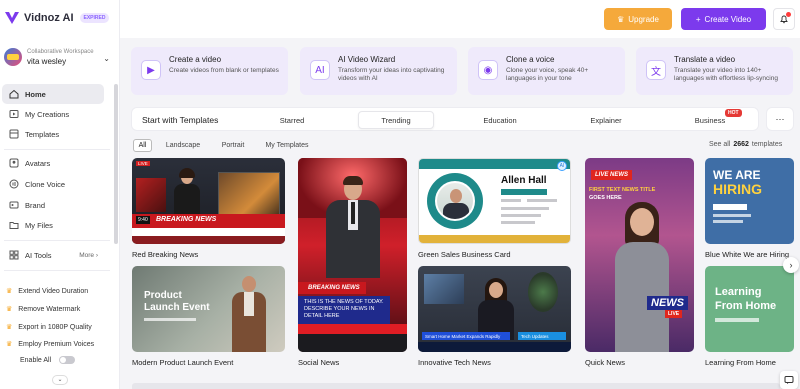 This screenshot has width=800, height=389. Describe the element at coordinates (208, 201) in the screenshot. I see `template-card-red-breaking-news: LIVE 9:40 BREAKING NEWS` at that location.